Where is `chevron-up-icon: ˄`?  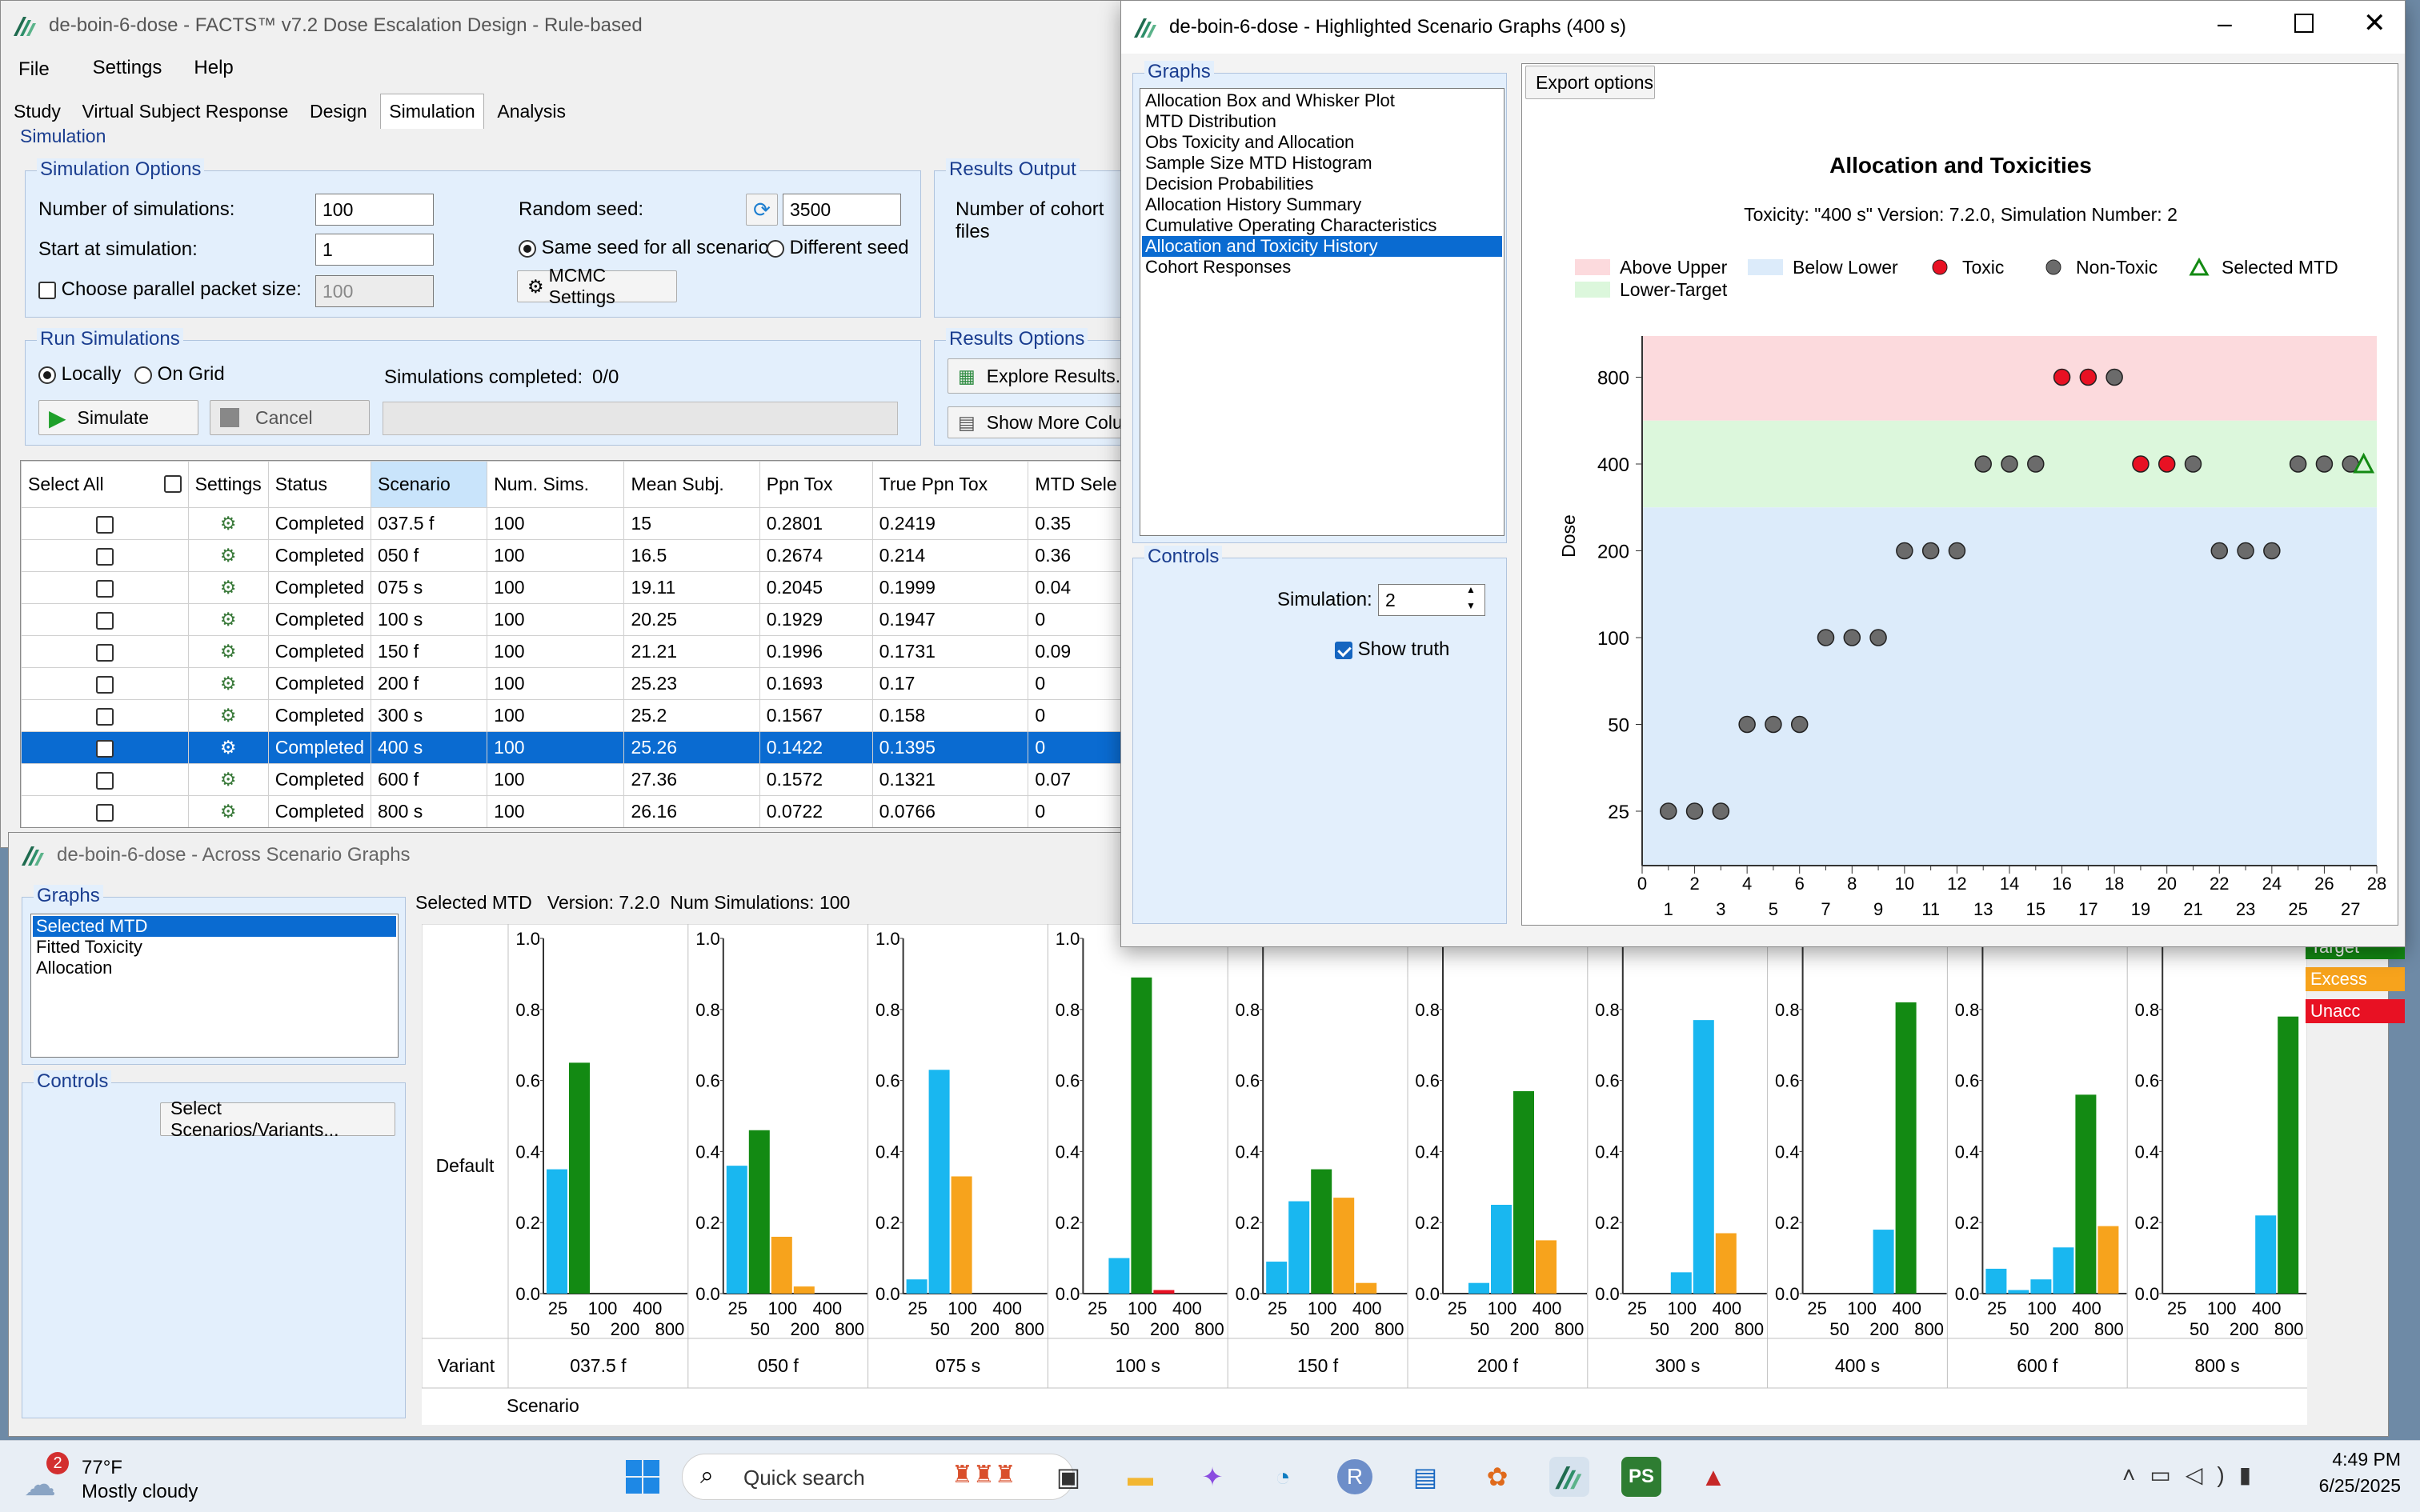
chevron-up-icon: ˄ is located at coordinates (2136, 1474).